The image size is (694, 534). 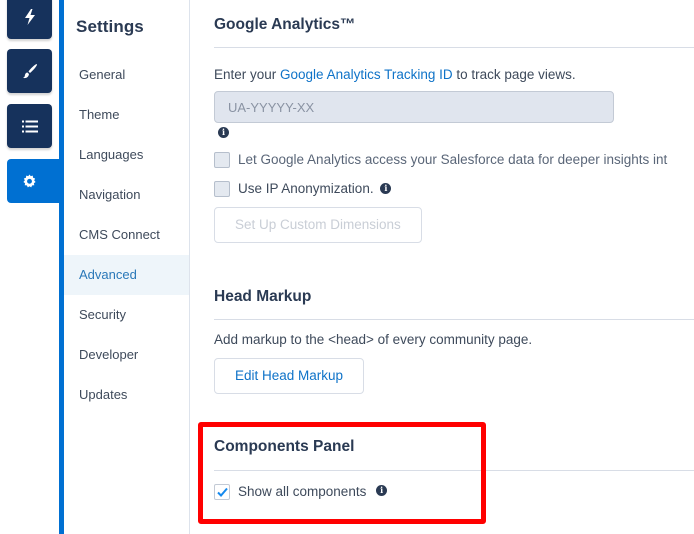 What do you see at coordinates (263, 296) in the screenshot?
I see `head-markup-title: Head Markup` at bounding box center [263, 296].